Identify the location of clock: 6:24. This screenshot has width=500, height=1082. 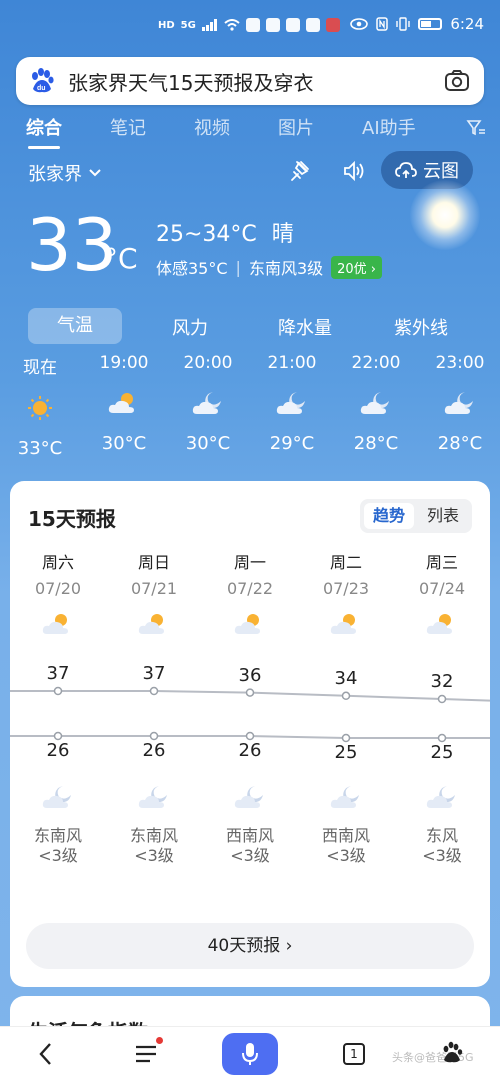
(467, 24).